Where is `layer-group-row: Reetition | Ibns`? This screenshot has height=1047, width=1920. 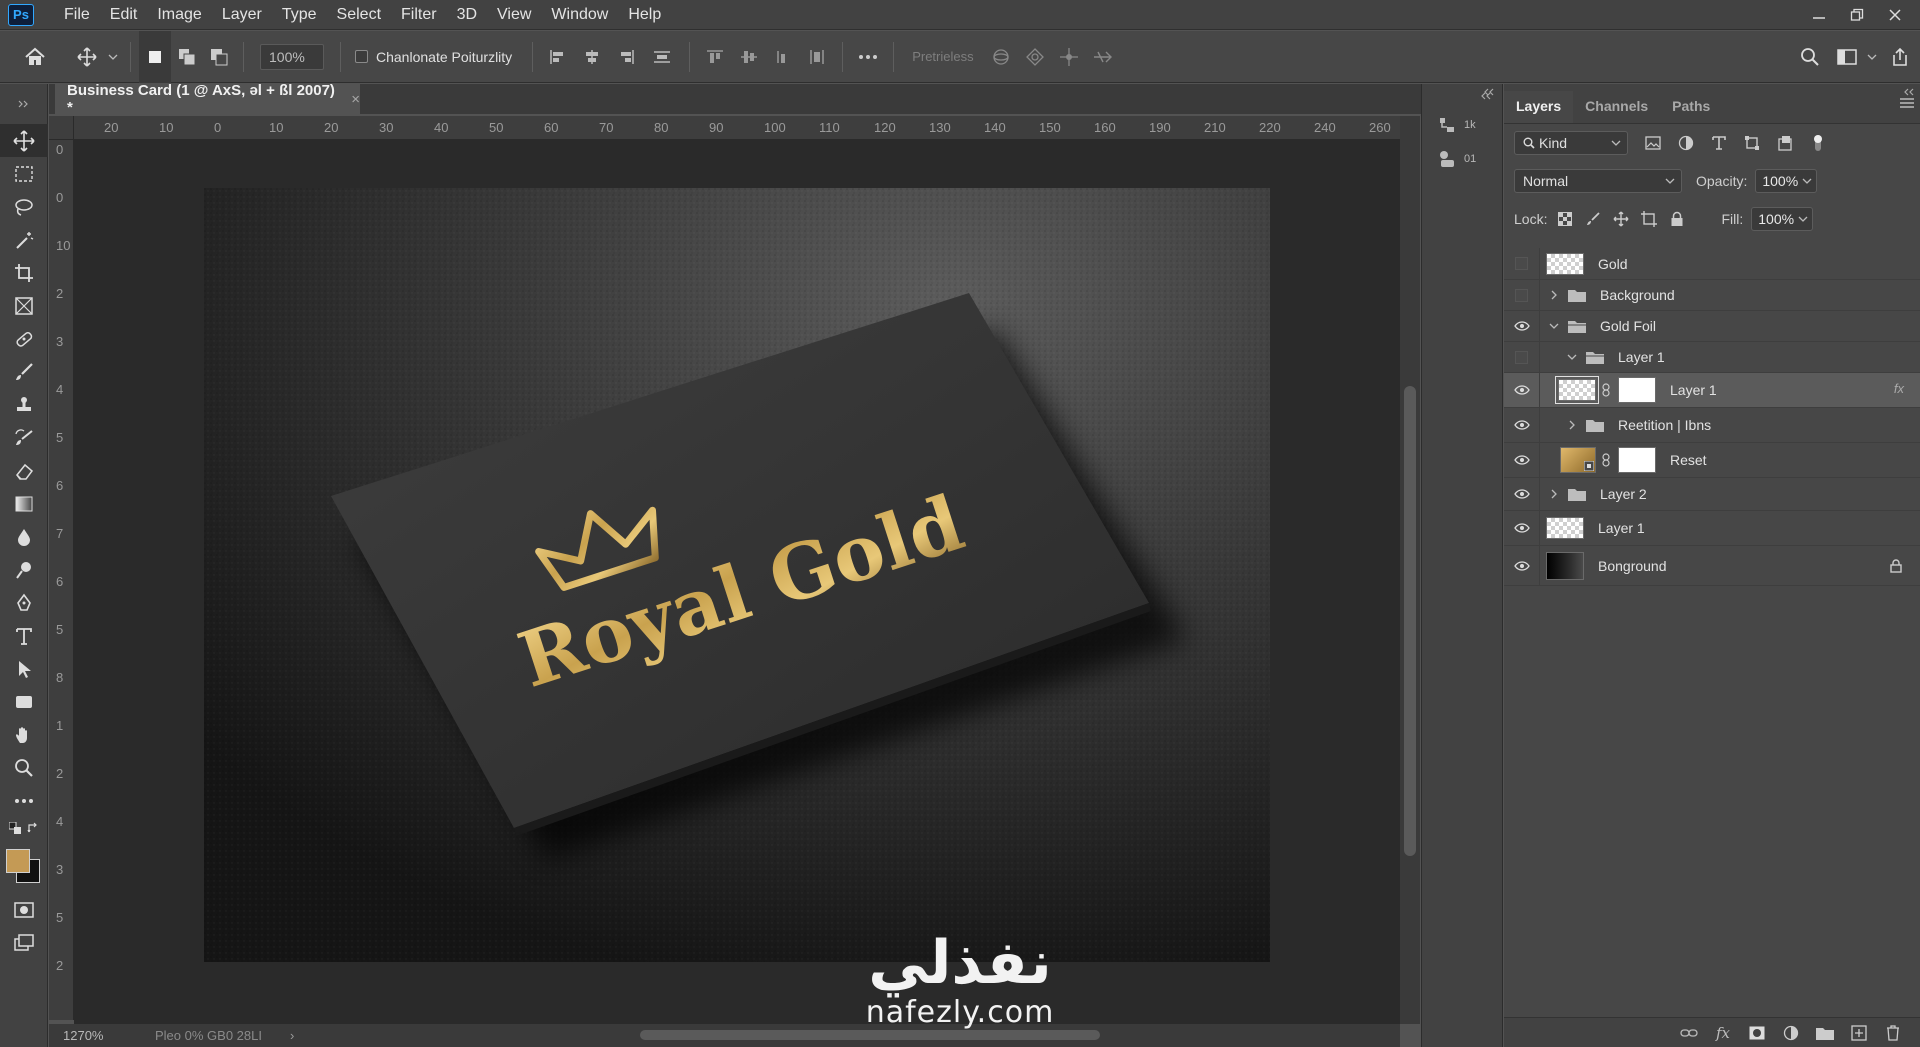 layer-group-row: Reetition | Ibns is located at coordinates (1712, 425).